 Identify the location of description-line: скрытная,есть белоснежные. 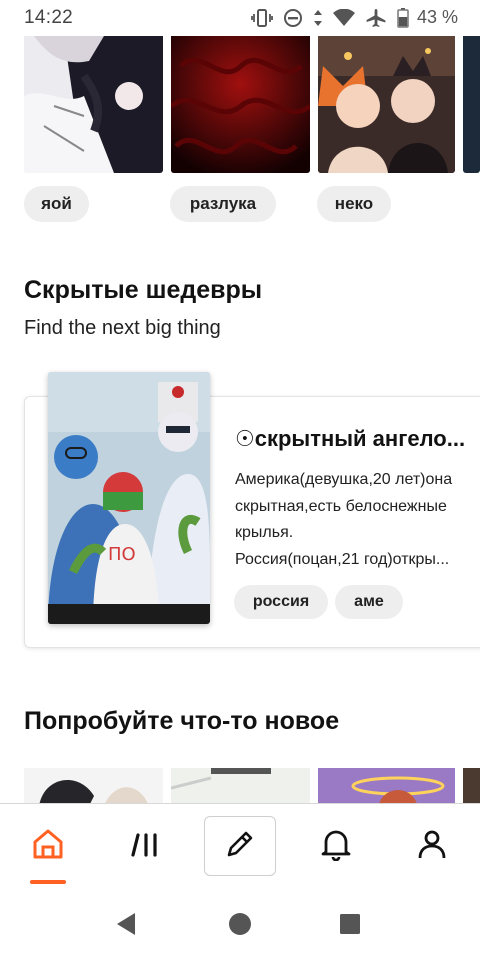
(341, 506).